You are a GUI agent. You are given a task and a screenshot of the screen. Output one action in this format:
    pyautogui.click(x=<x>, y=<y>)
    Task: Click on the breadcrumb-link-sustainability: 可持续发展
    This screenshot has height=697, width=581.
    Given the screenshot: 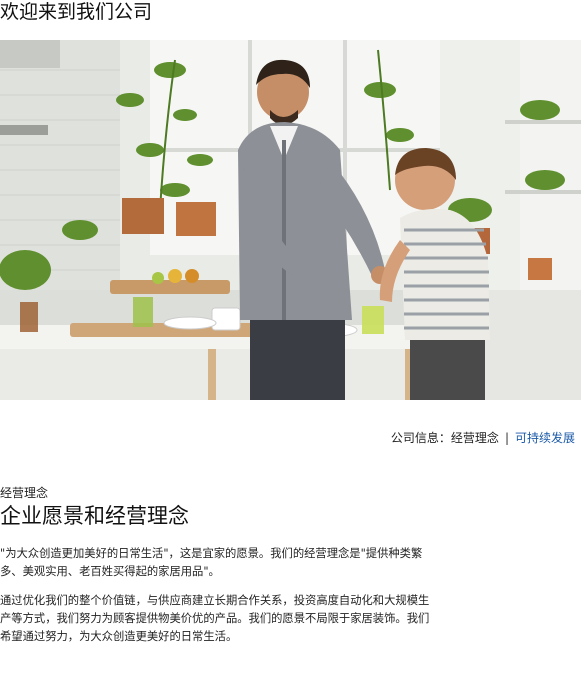 What is the action you would take?
    pyautogui.click(x=545, y=438)
    